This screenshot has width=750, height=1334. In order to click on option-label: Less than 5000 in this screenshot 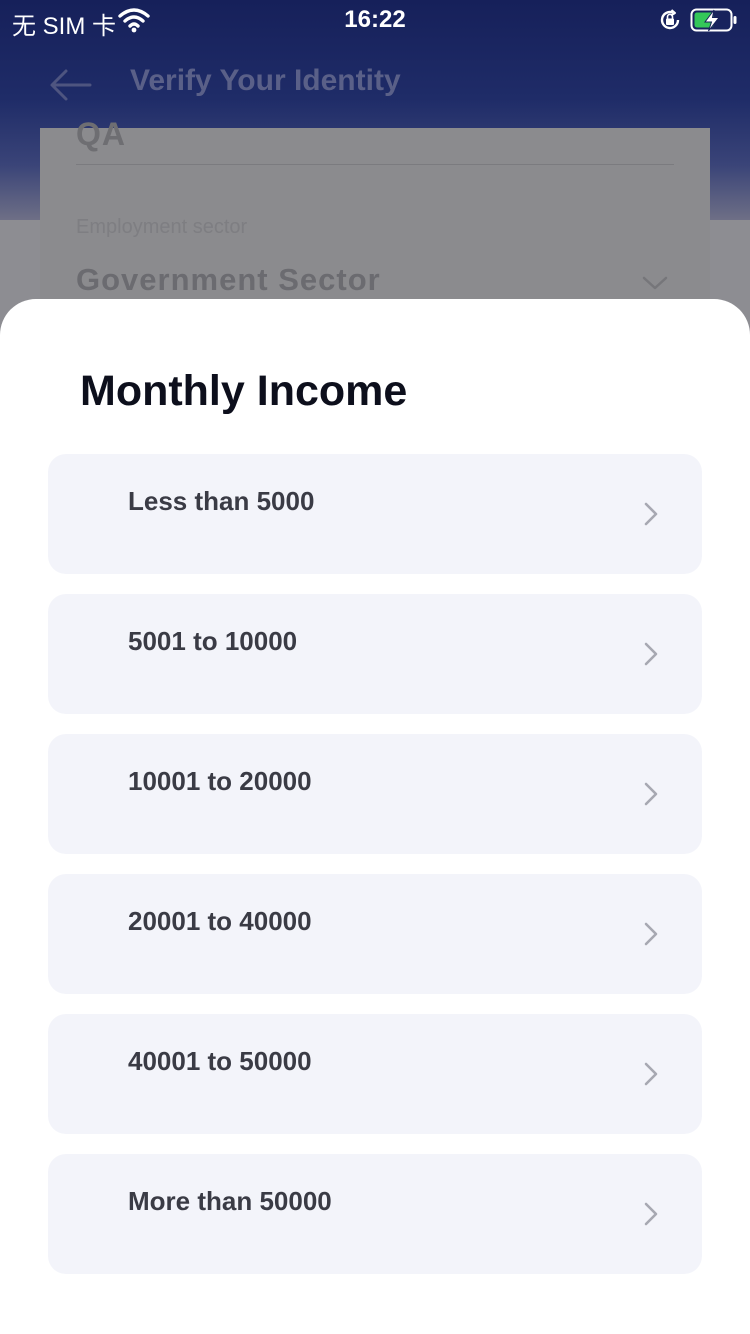, I will do `click(221, 501)`.